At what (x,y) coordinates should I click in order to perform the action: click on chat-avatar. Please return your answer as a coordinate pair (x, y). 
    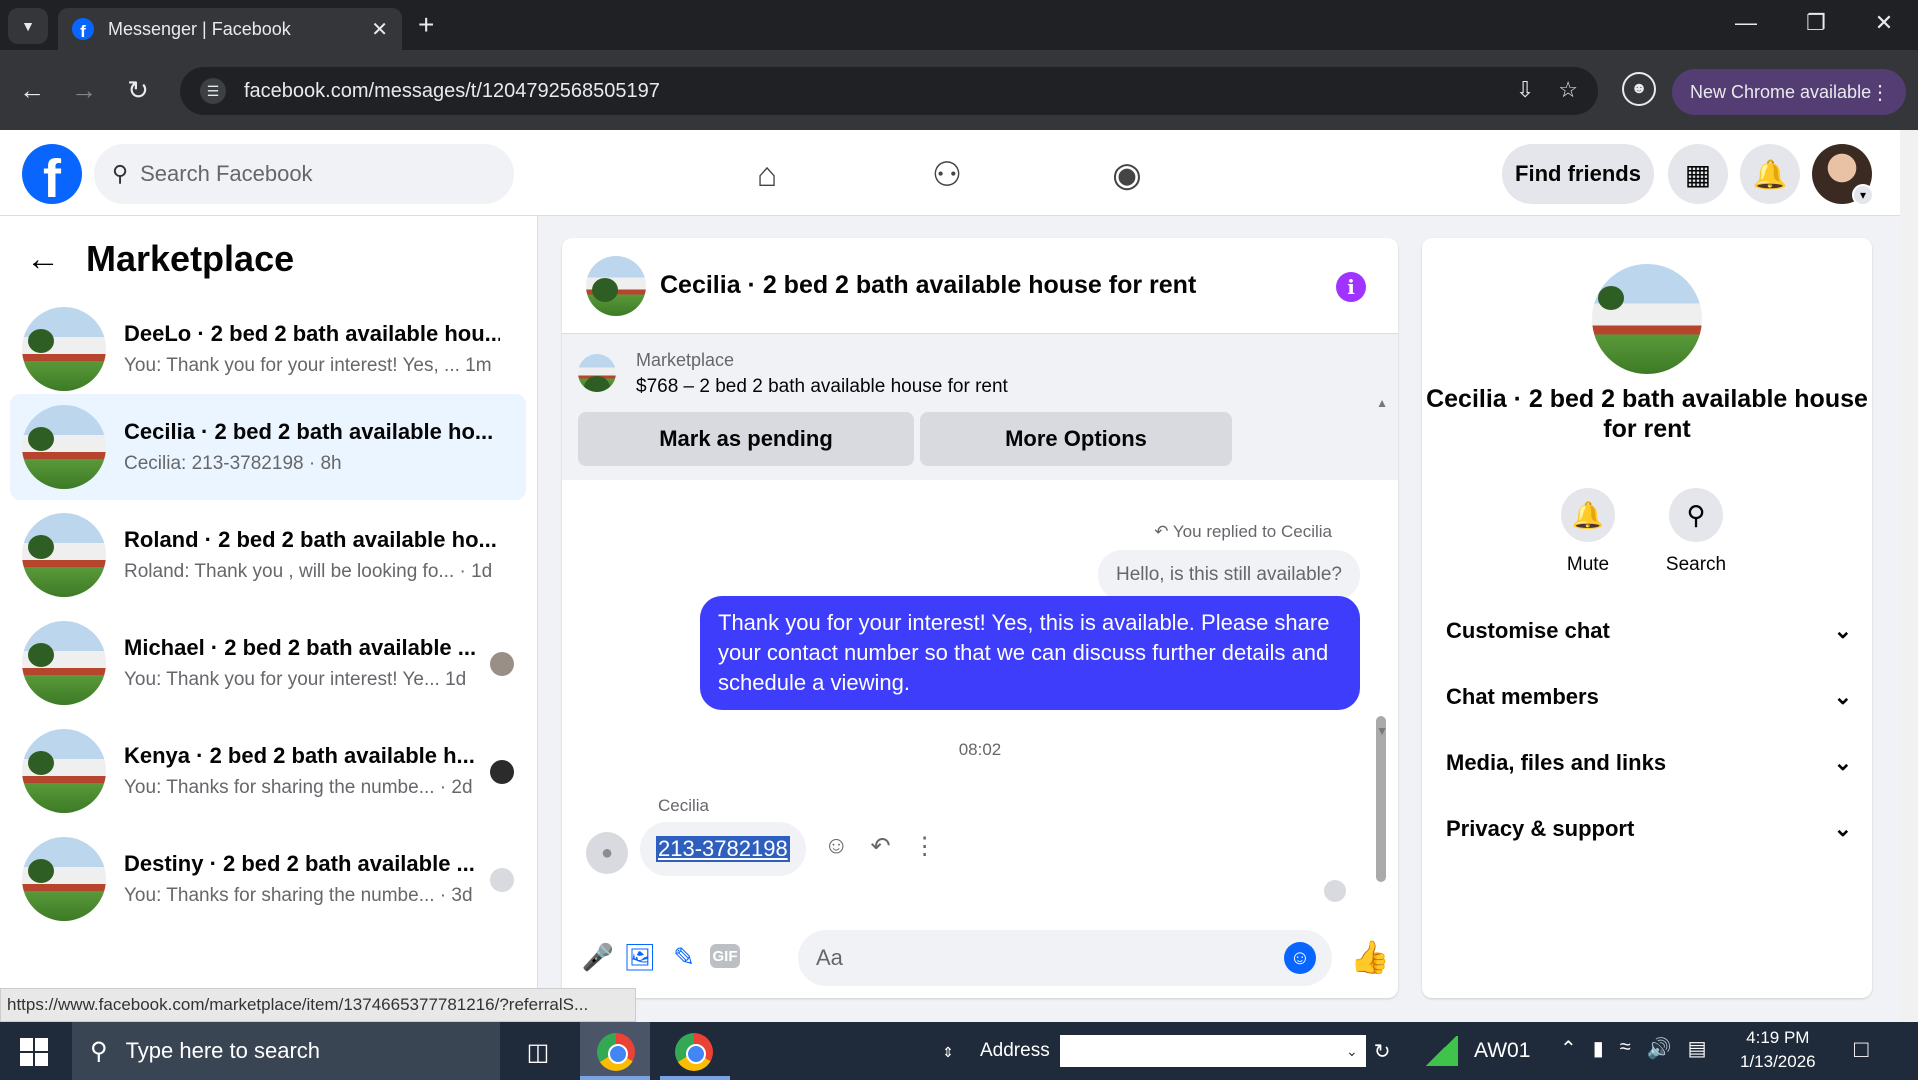
    Looking at the image, I should click on (616, 285).